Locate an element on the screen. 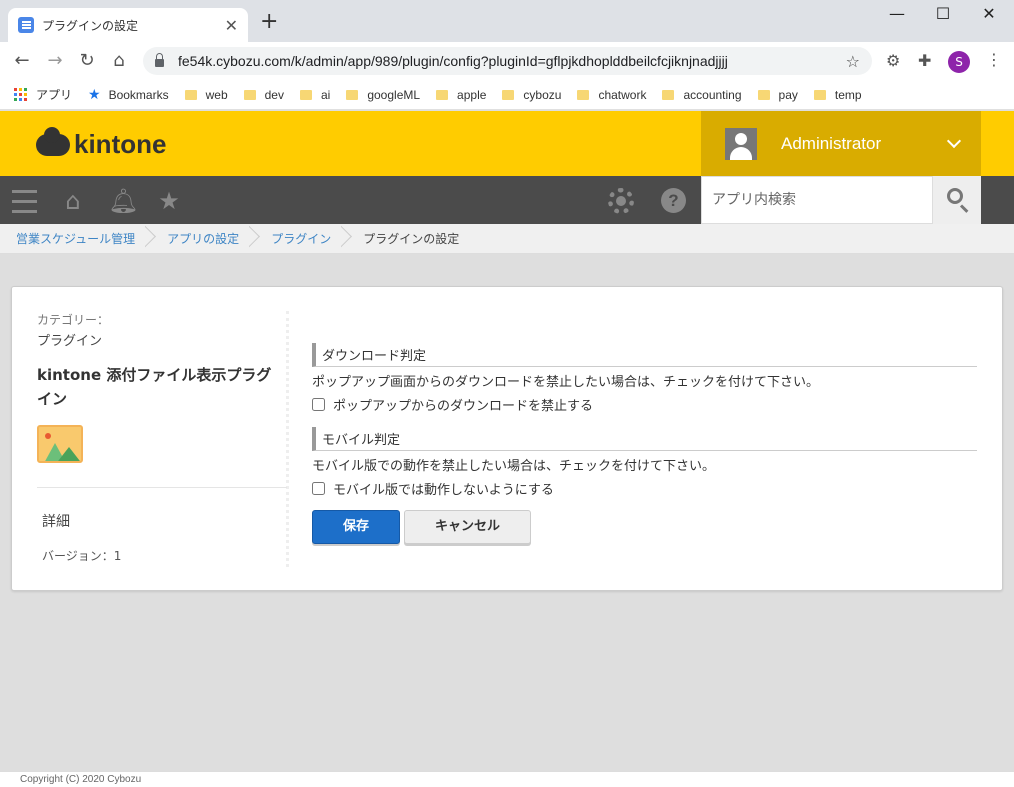  save-button: 保存 is located at coordinates (356, 527).